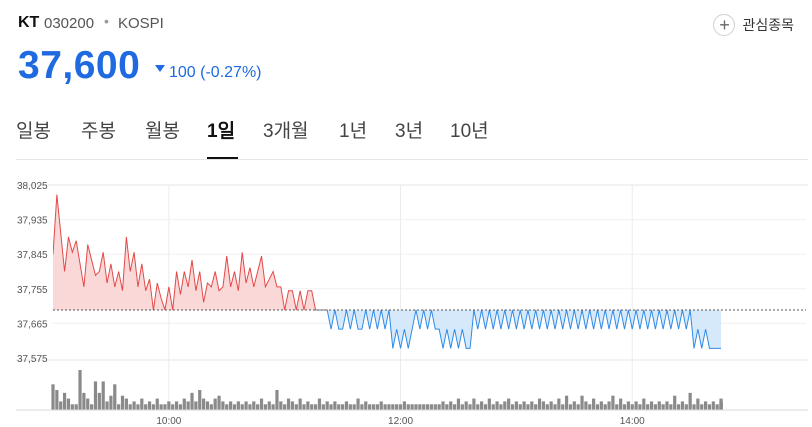 The image size is (812, 427). What do you see at coordinates (32, 359) in the screenshot?
I see `y-tick-label: 37,575` at bounding box center [32, 359].